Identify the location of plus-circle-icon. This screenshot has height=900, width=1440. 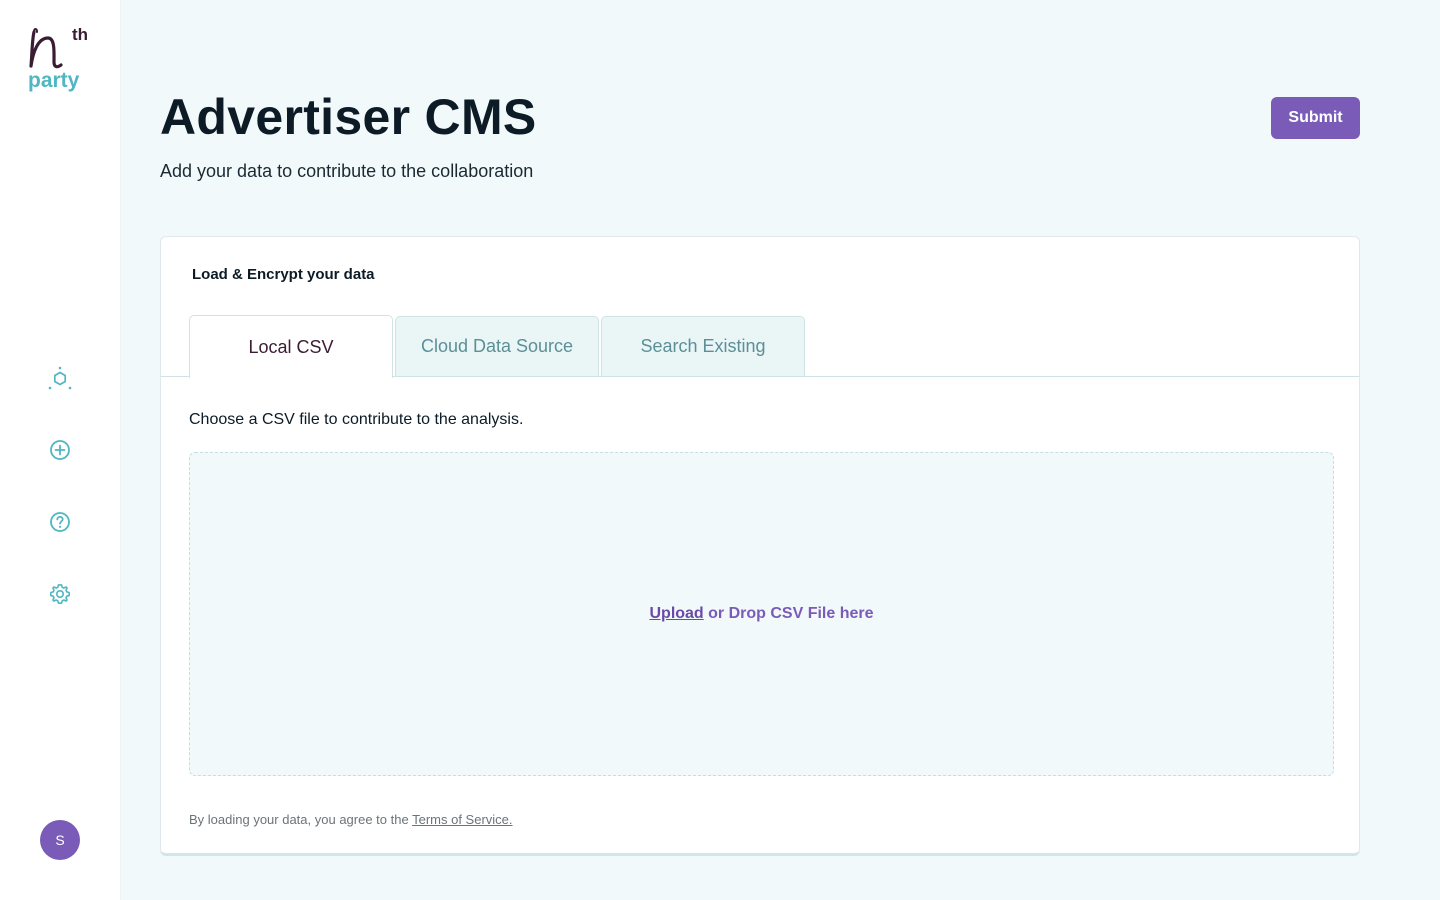
(60, 450).